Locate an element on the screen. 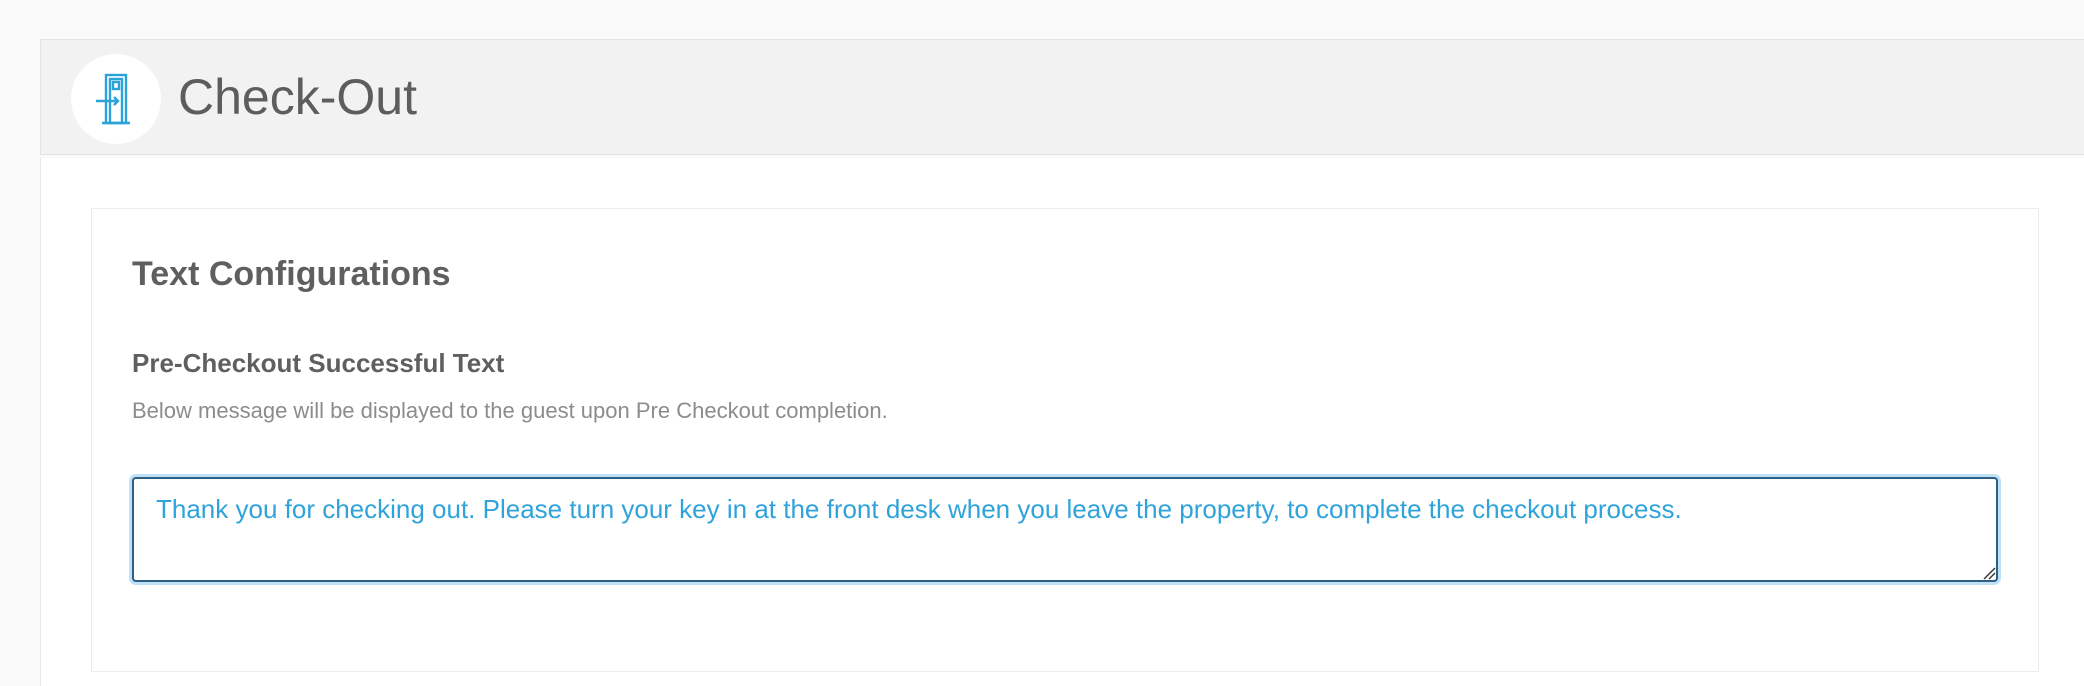 The image size is (2084, 686). resize-handle-icon is located at coordinates (1989, 573).